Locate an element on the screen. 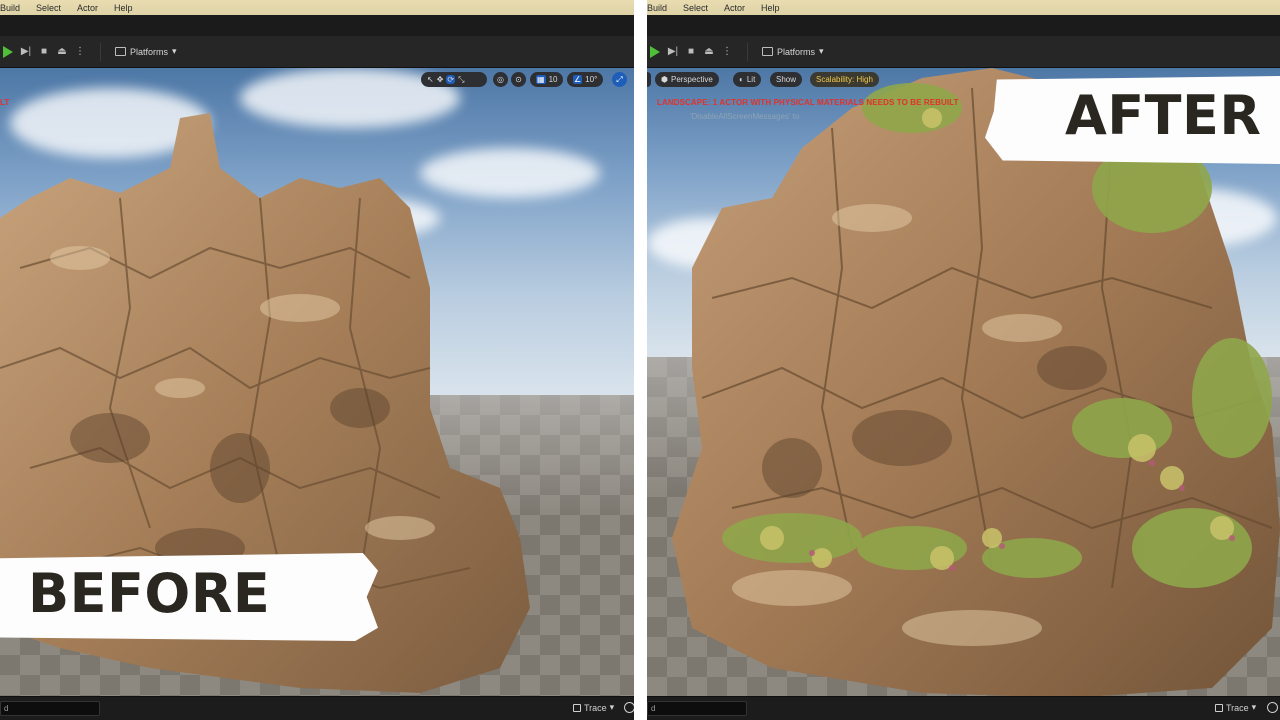 The height and width of the screenshot is (720, 1280). screen-message: 'DisableAllScreenMessages' to is located at coordinates (745, 116).